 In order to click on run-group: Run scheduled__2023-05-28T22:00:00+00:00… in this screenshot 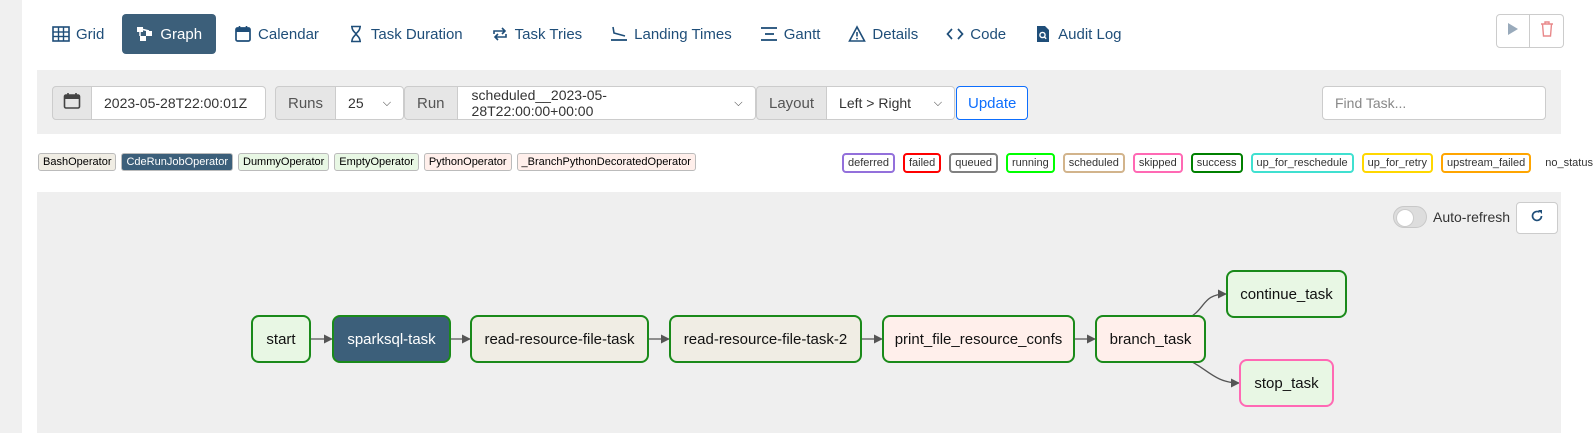, I will do `click(580, 103)`.